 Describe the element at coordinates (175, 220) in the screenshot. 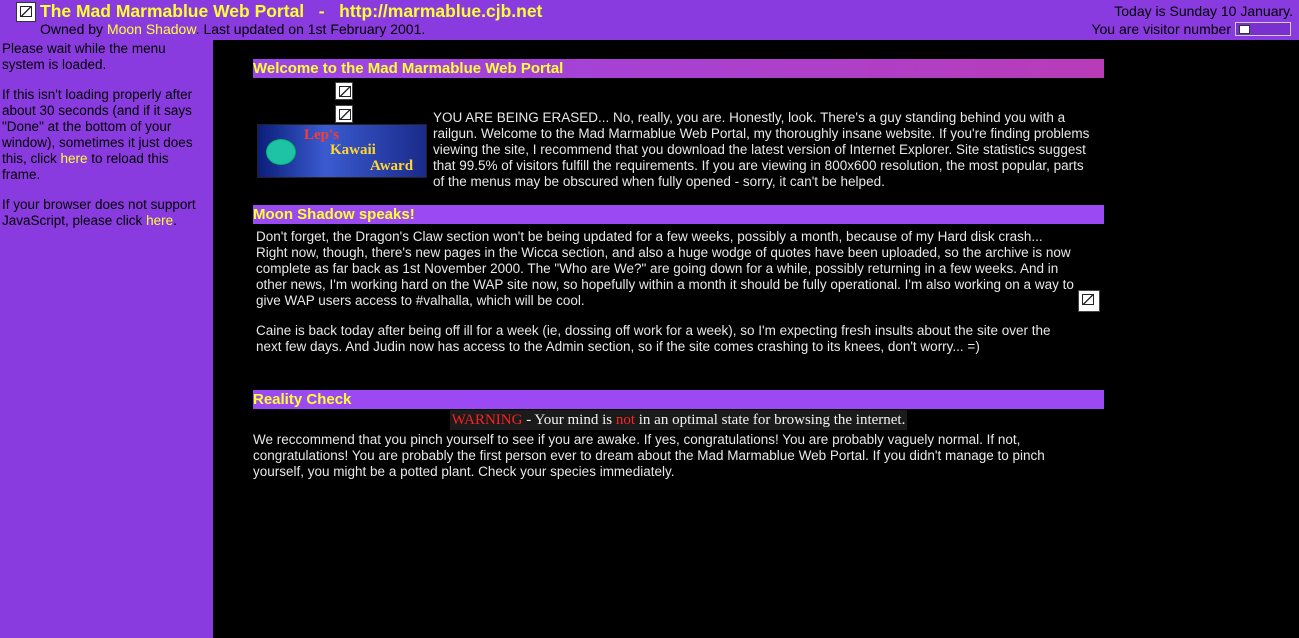

I see `no-js-end: .` at that location.